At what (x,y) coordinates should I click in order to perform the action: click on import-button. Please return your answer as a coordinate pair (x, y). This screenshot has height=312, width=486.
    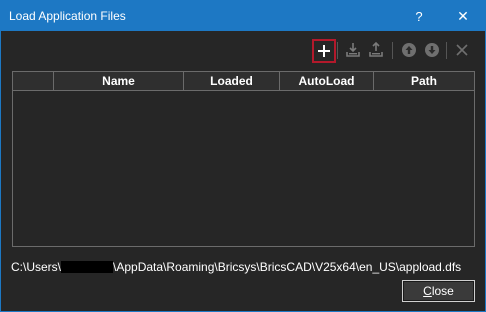
    Looking at the image, I should click on (353, 50).